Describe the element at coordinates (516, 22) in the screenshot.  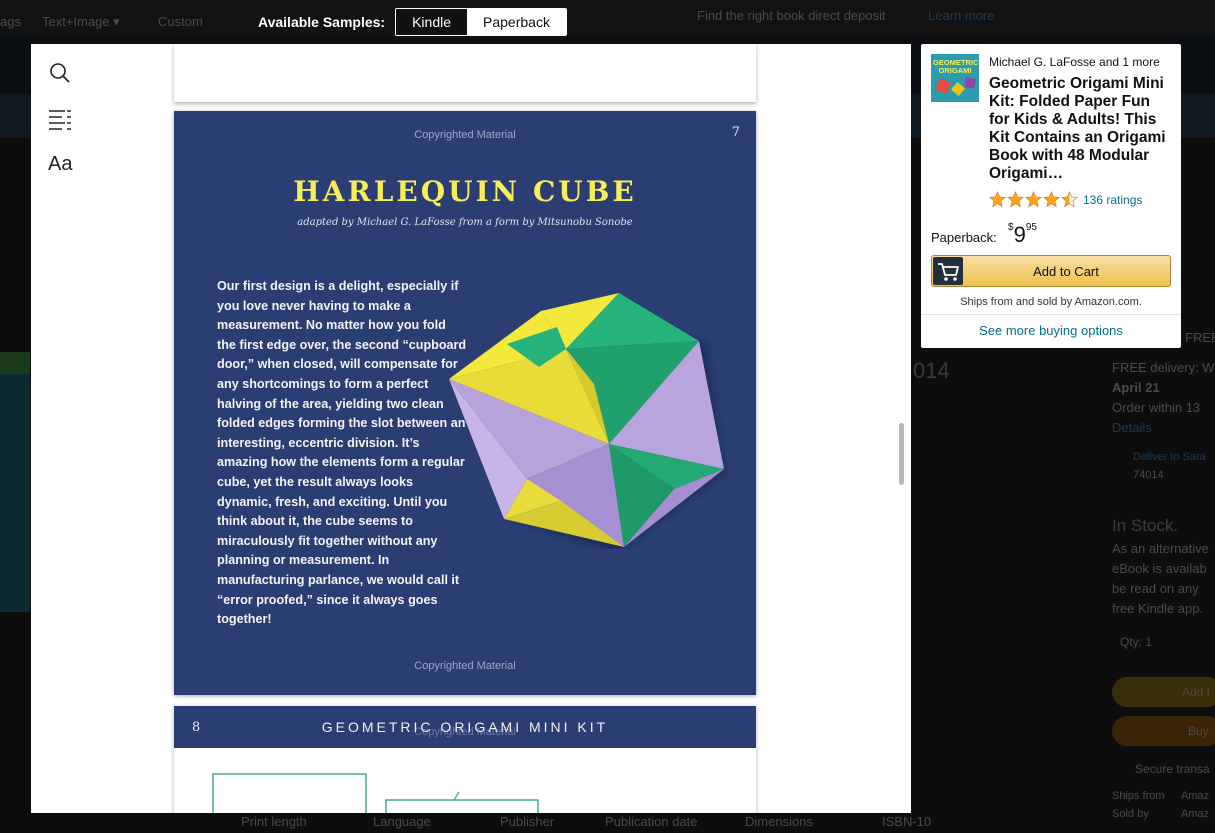
I see `paperback-sample-button: Paperback` at that location.